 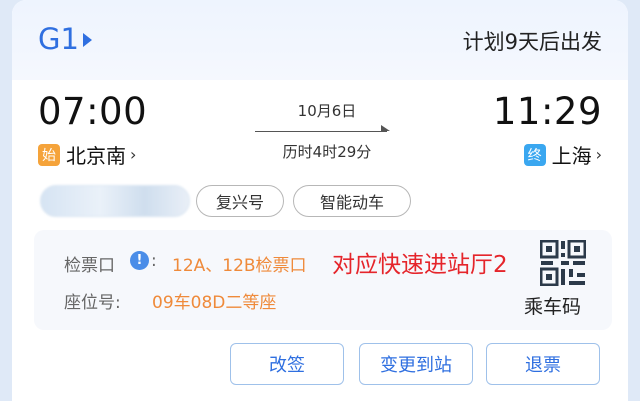 What do you see at coordinates (49, 154) in the screenshot?
I see `start-tag-icon: 始` at bounding box center [49, 154].